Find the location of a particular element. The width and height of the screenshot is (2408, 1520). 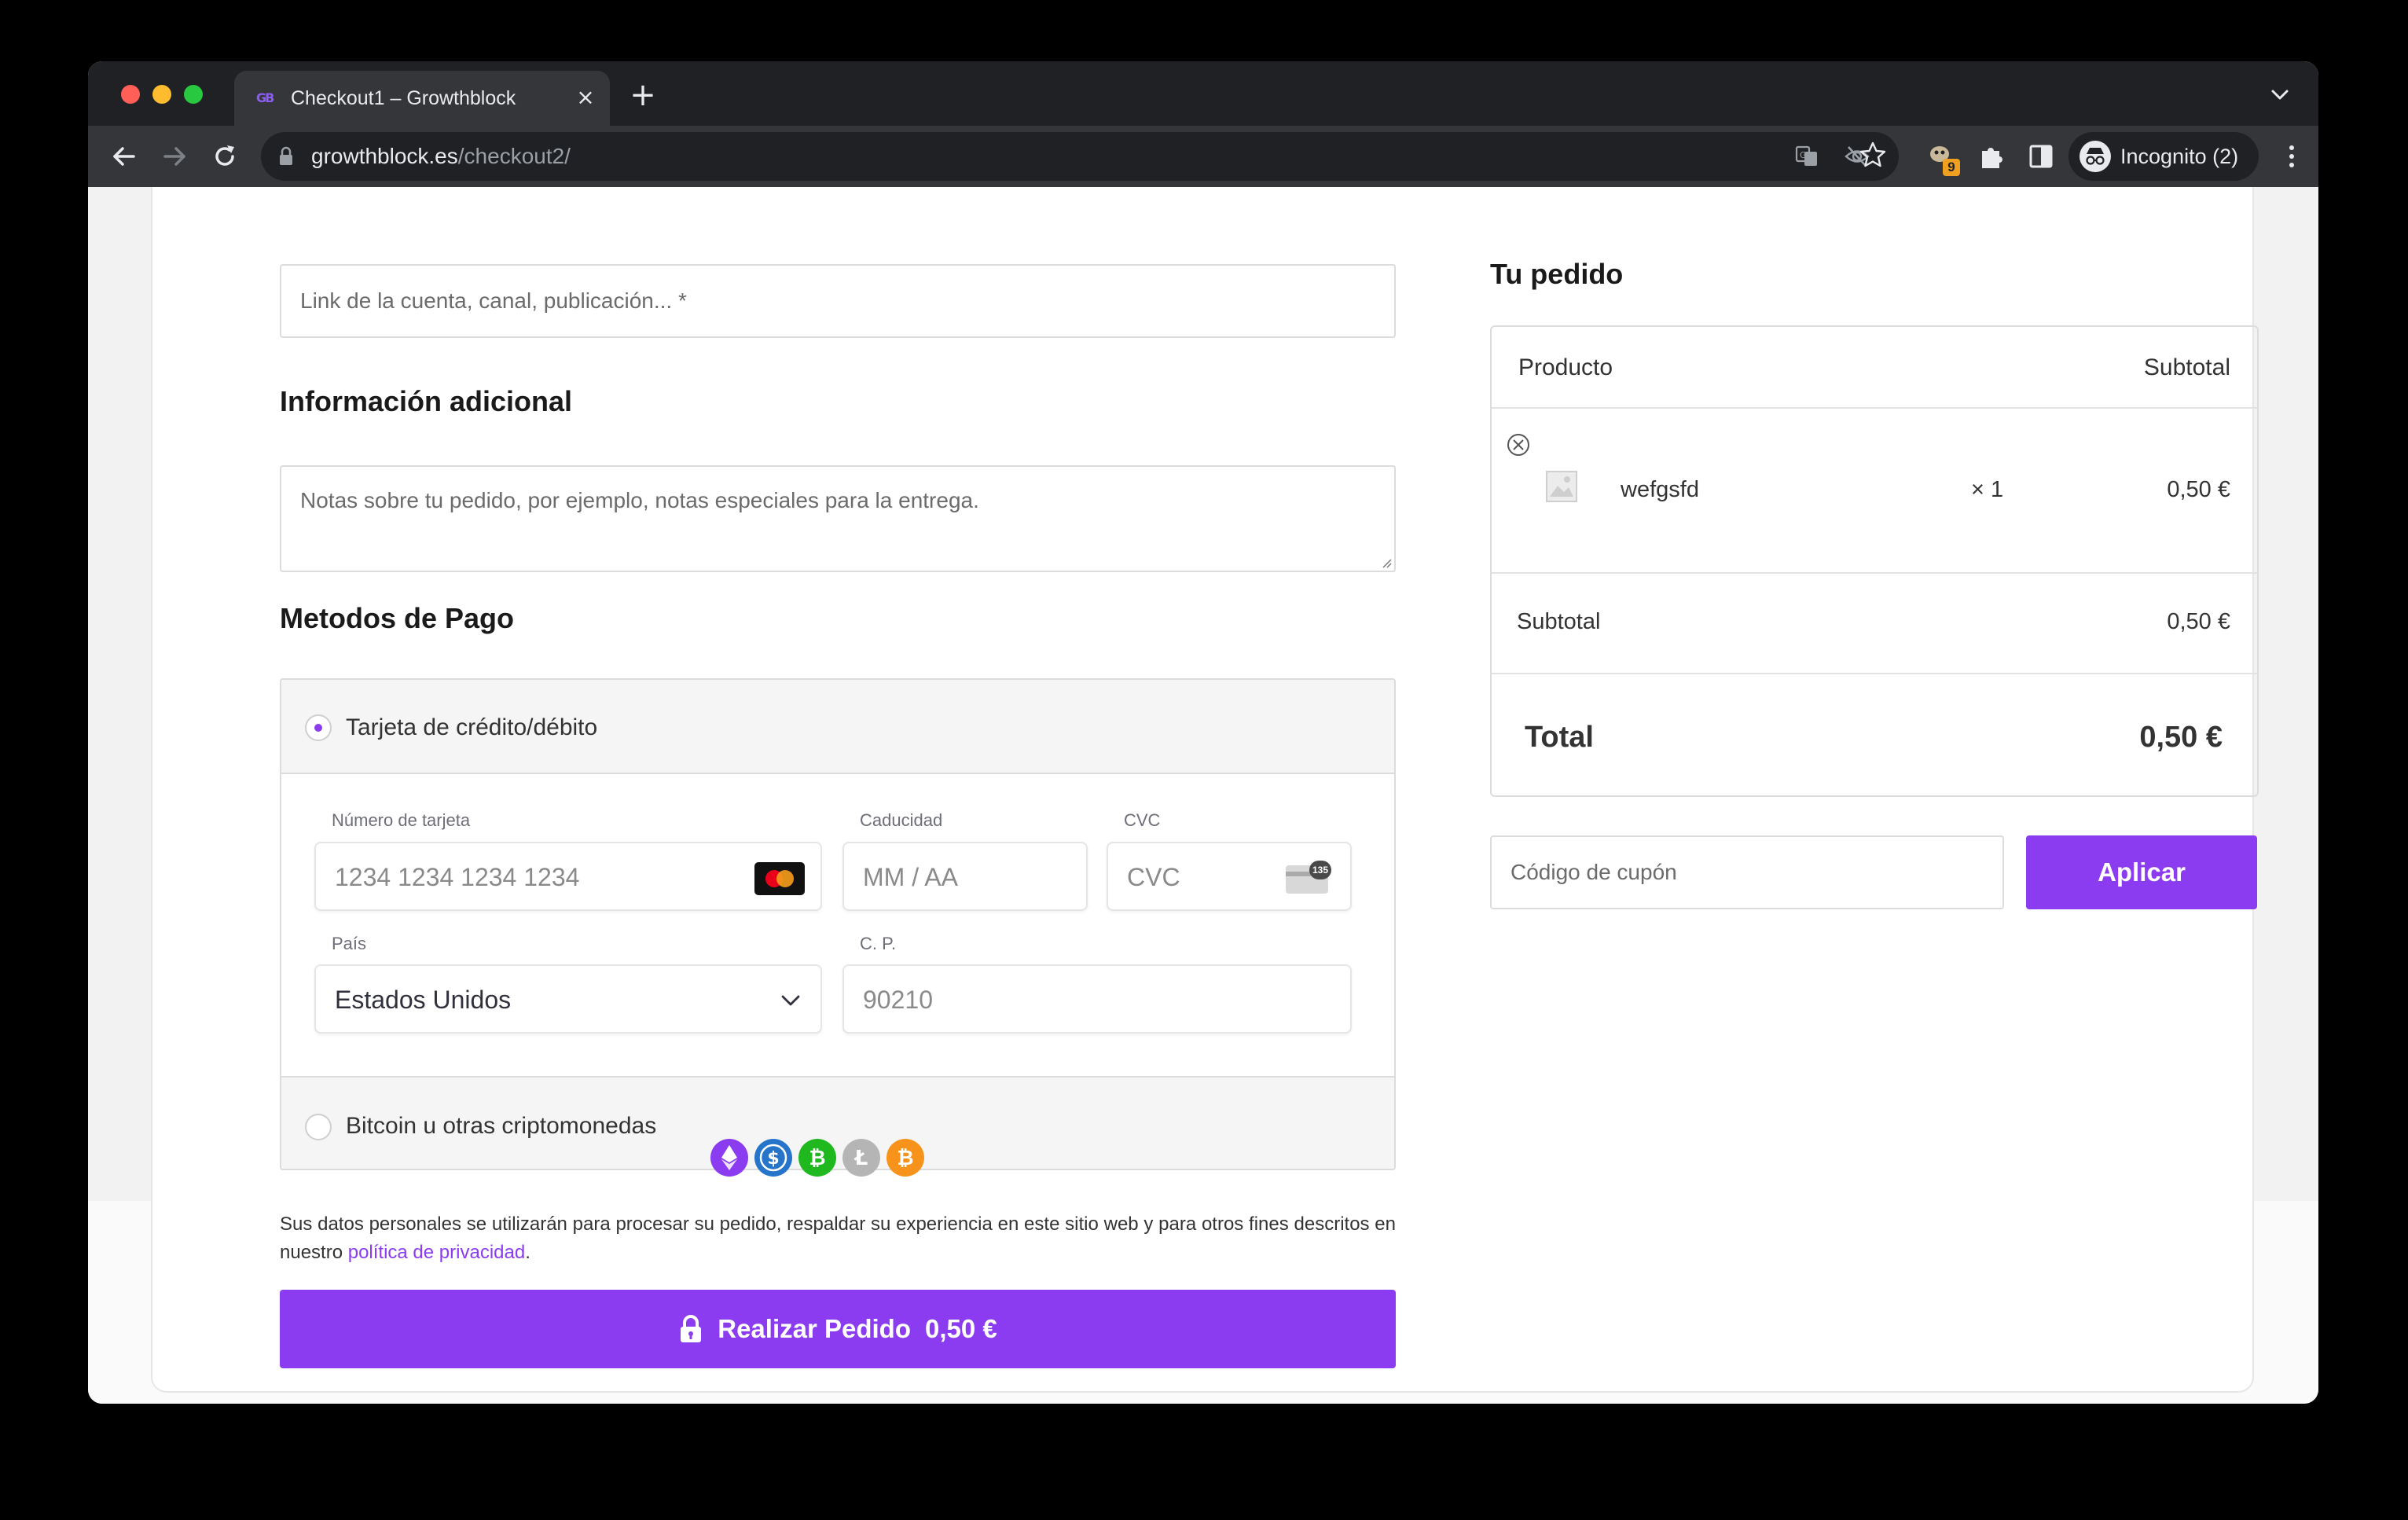

more-menu-icon is located at coordinates (2292, 156).